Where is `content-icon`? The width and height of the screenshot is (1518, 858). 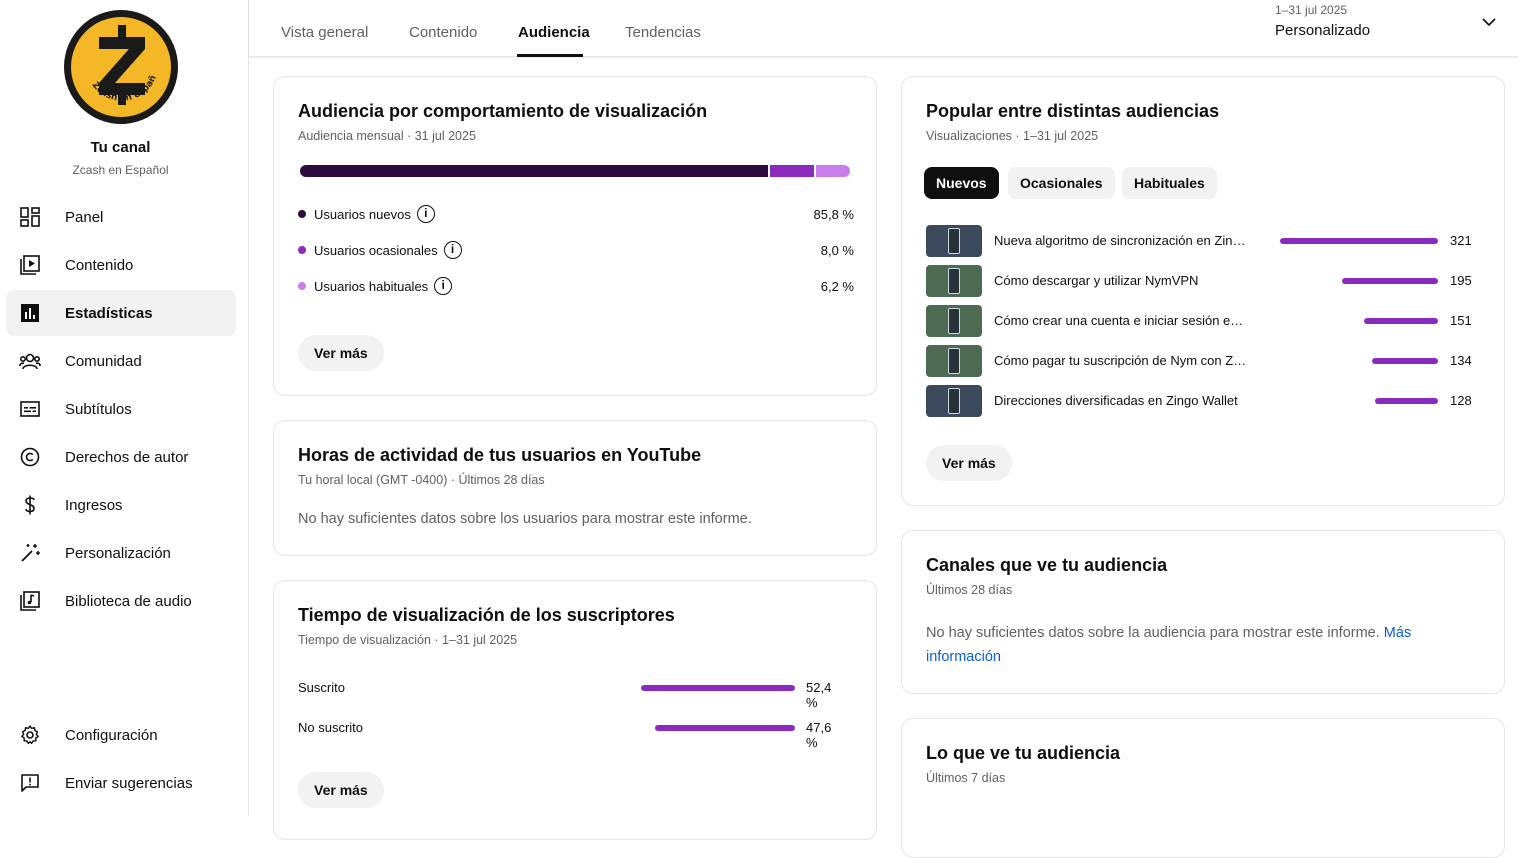
content-icon is located at coordinates (30, 265).